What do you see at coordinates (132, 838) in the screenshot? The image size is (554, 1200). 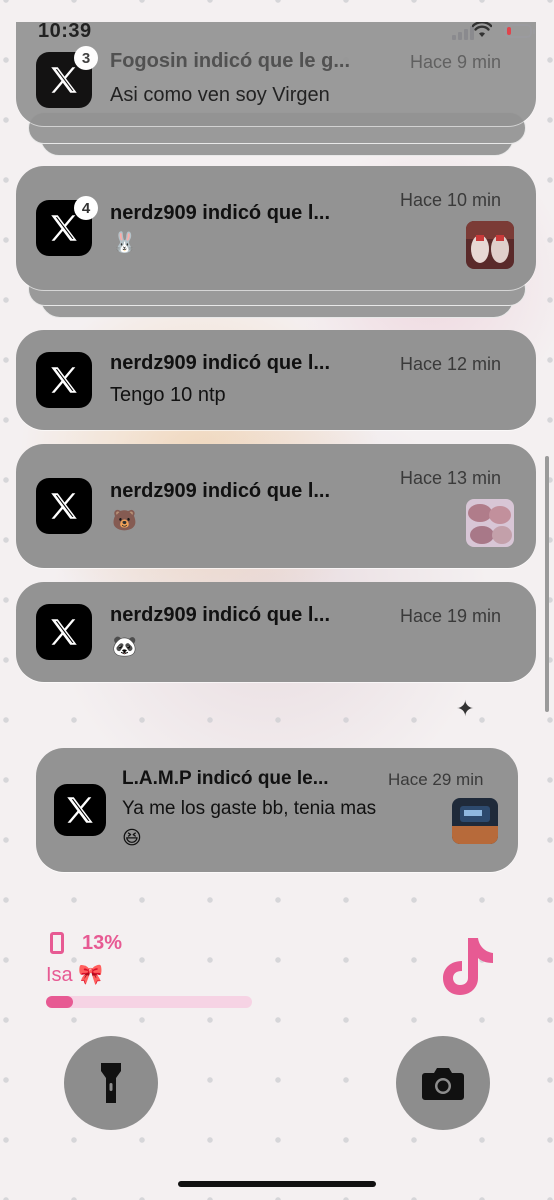 I see `notification-body-emoji: 😆` at bounding box center [132, 838].